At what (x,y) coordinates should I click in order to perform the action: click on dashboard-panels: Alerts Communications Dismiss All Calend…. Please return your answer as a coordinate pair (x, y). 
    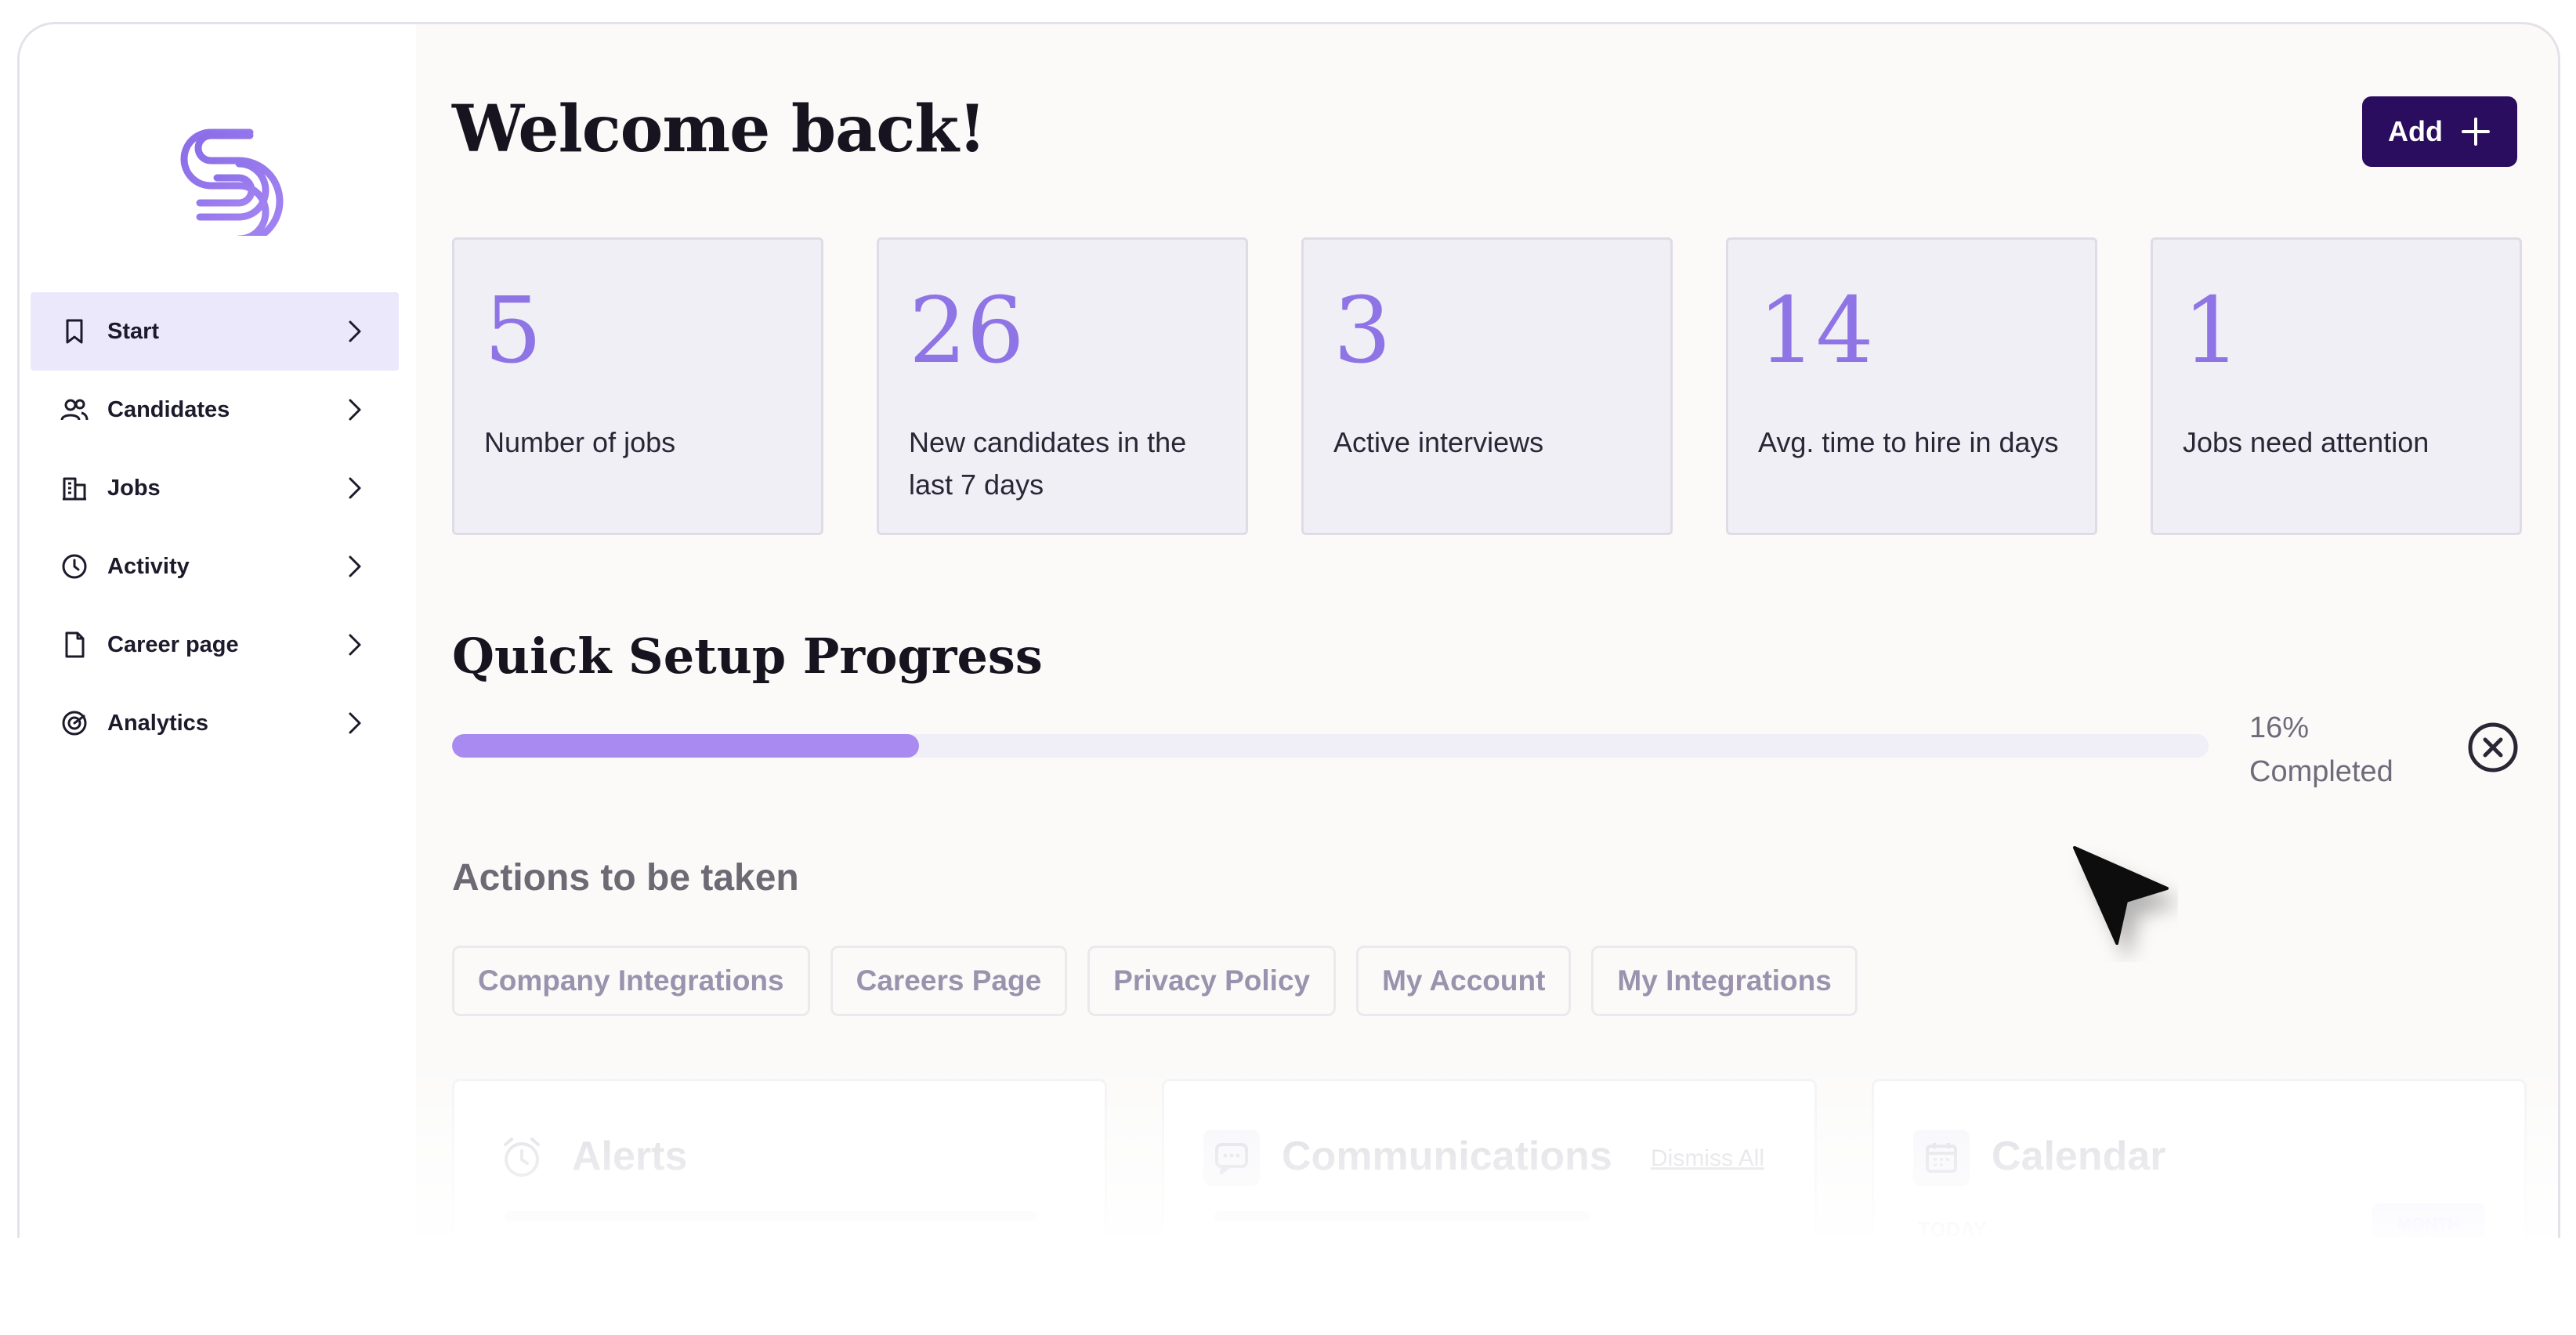
    Looking at the image, I should click on (1490, 1161).